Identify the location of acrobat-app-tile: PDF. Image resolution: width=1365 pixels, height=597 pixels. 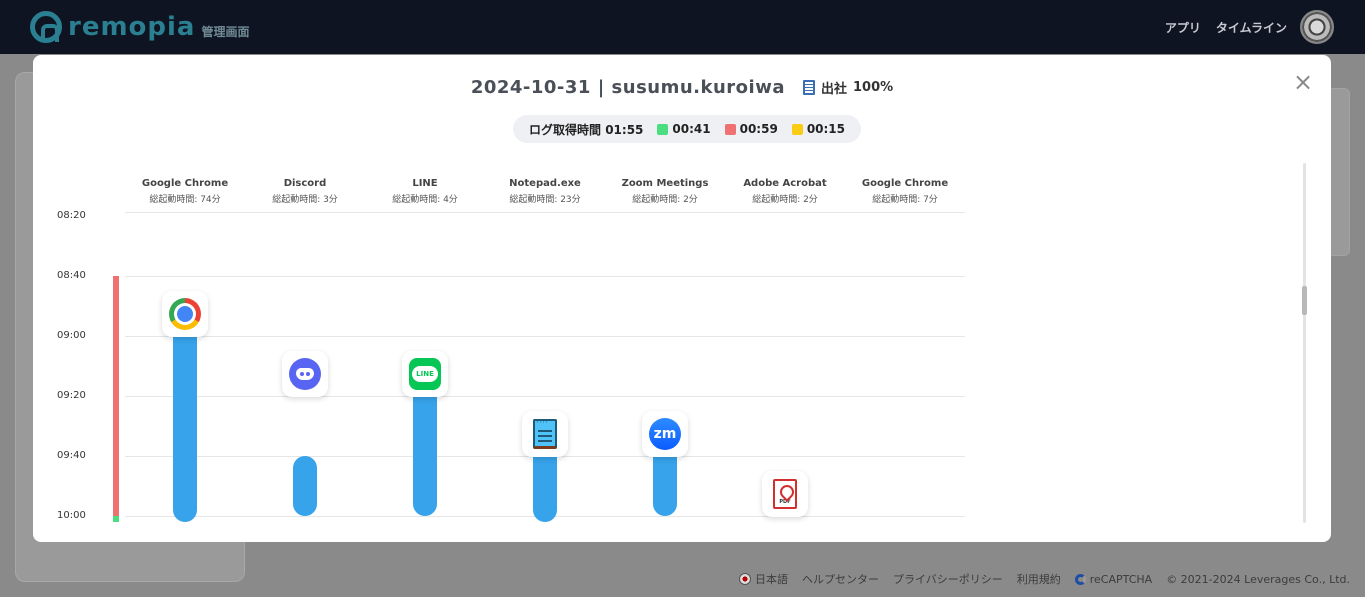
(785, 494).